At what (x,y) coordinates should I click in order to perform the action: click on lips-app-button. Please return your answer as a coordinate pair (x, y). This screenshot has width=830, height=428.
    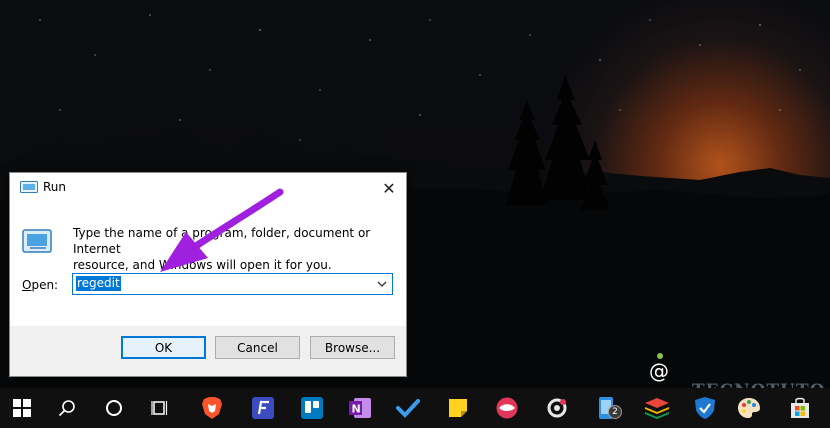
    Looking at the image, I should click on (507, 408).